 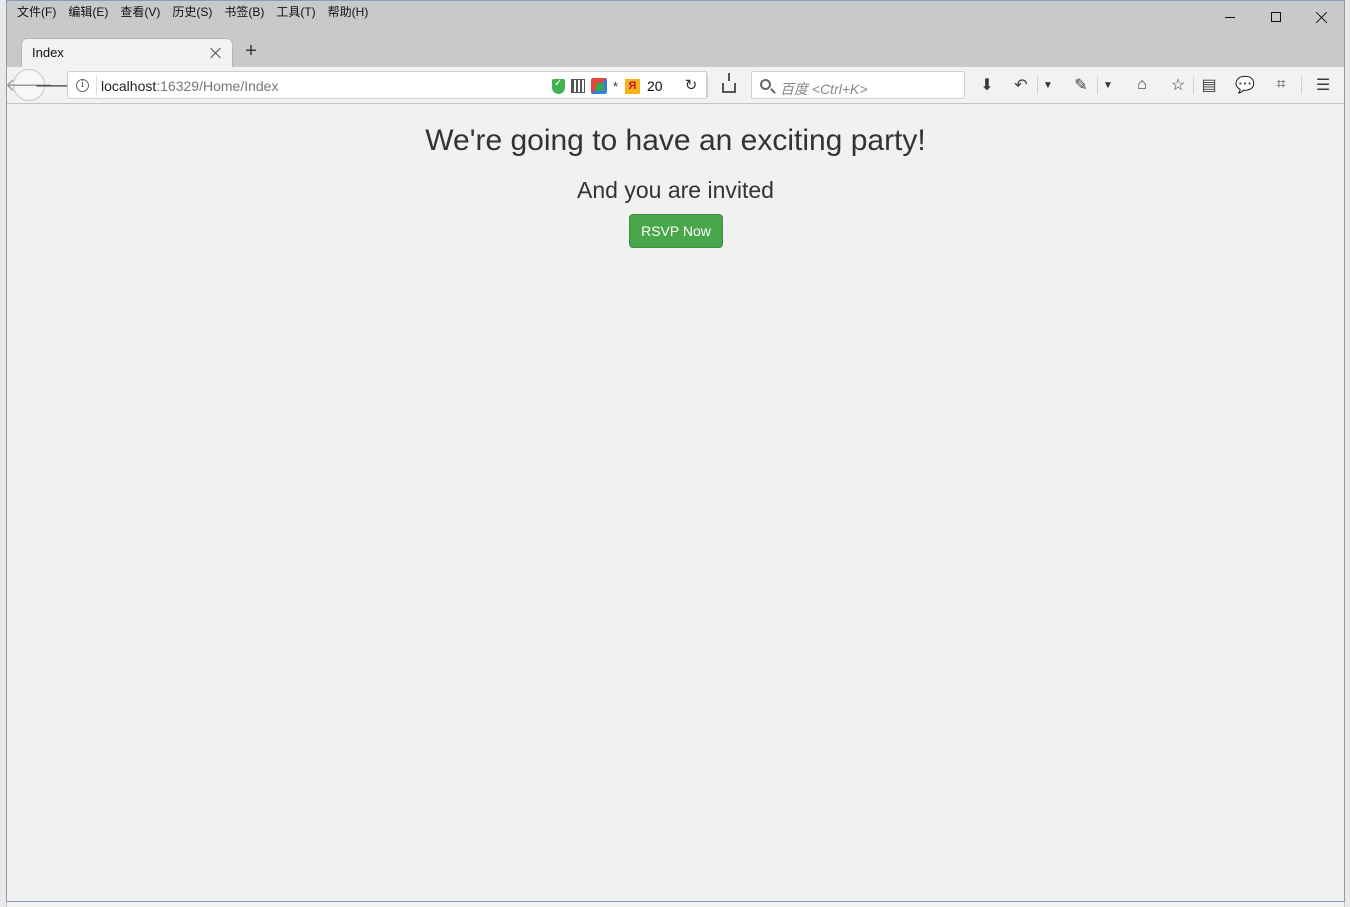 I want to click on clipboard-icon: ▤, so click(x=1209, y=85).